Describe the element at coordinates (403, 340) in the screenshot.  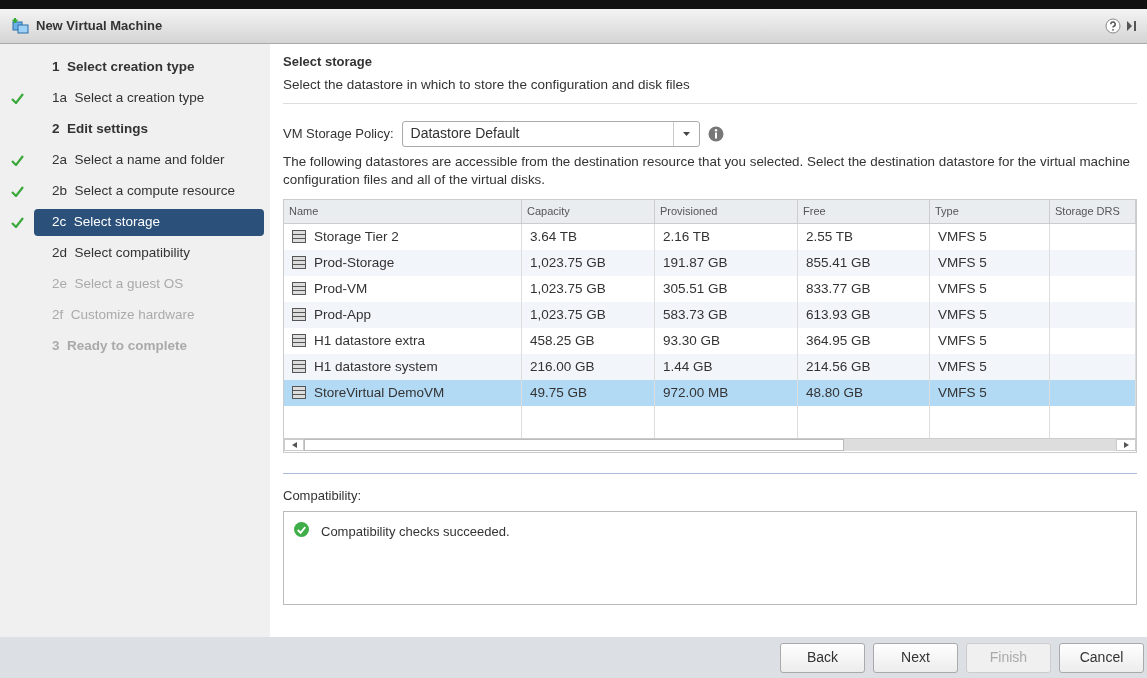
I see `table-cell: H1 datastore extra` at that location.